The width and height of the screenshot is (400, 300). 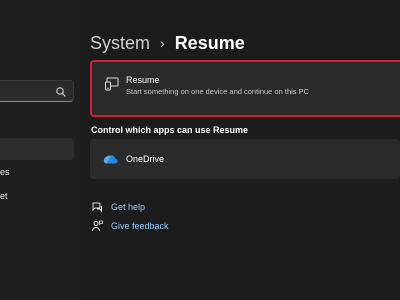 I want to click on apps-section-heading: Control which apps can use Resume, so click(x=170, y=130).